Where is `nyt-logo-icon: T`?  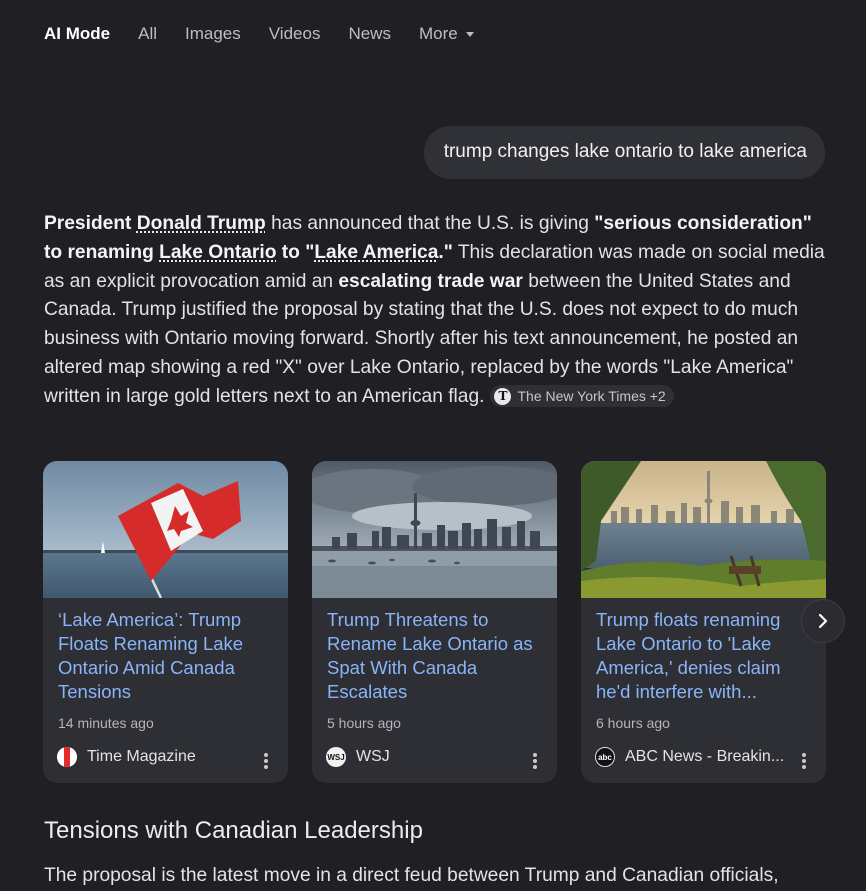
nyt-logo-icon: T is located at coordinates (503, 396).